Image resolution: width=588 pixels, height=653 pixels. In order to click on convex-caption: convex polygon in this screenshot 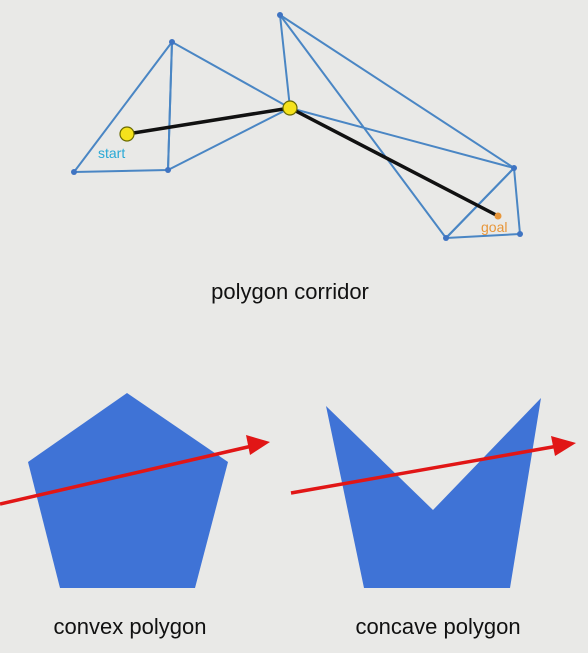, I will do `click(130, 626)`.